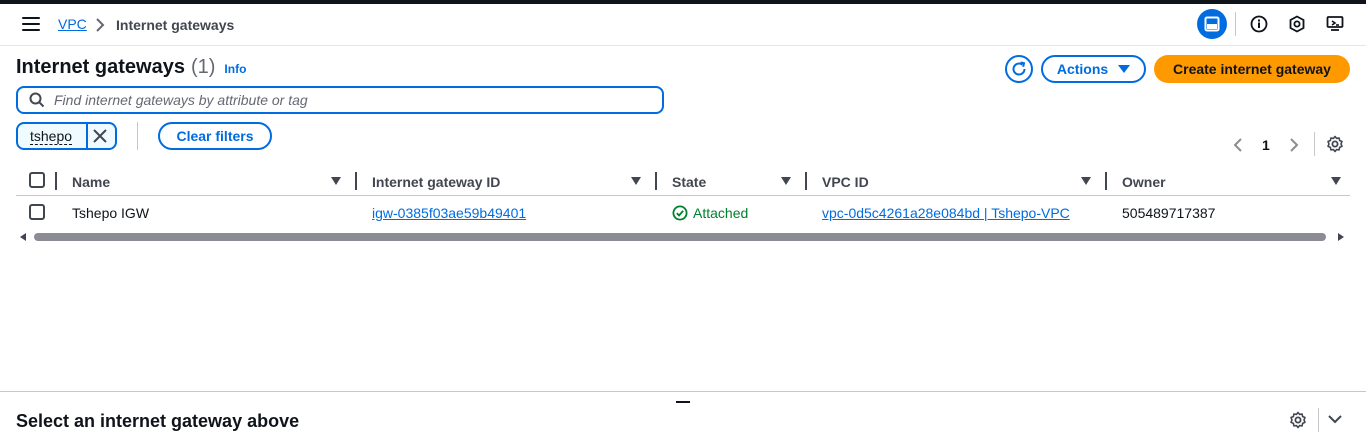 This screenshot has width=1366, height=446. Describe the element at coordinates (449, 213) in the screenshot. I see `cell-gateway-id-link: igw-0385f03ae59b49401` at that location.